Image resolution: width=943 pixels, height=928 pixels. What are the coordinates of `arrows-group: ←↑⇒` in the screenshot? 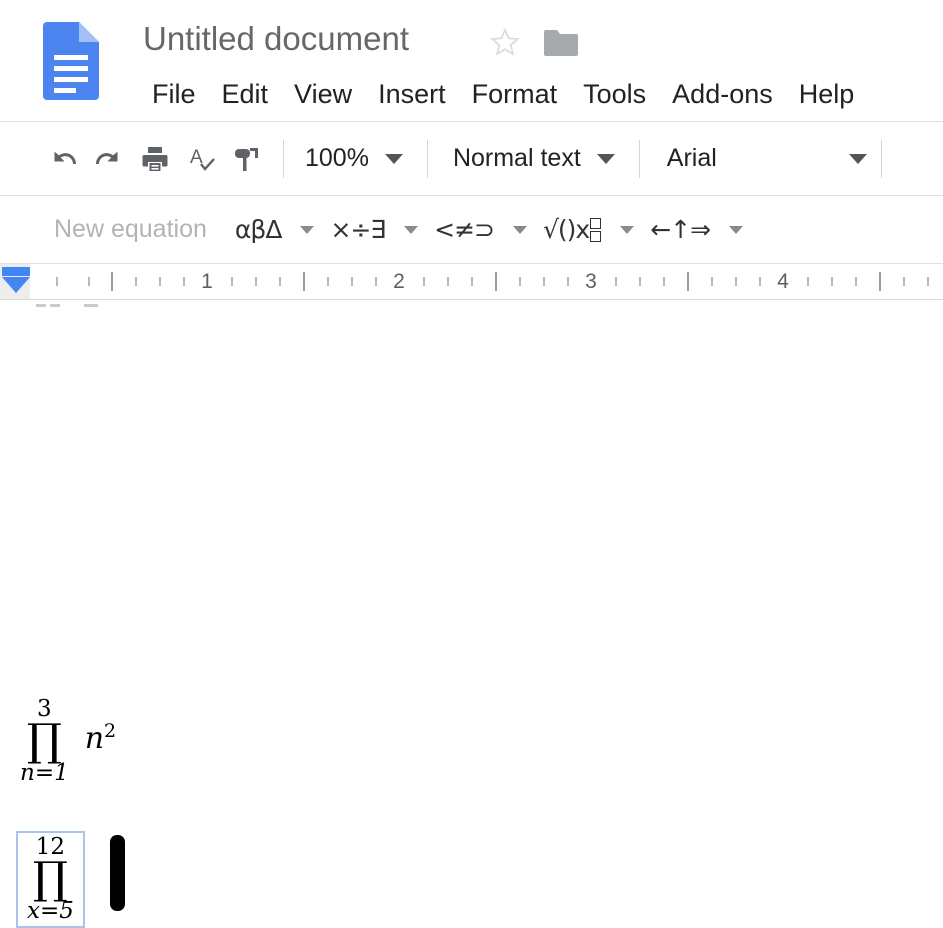 It's located at (680, 229).